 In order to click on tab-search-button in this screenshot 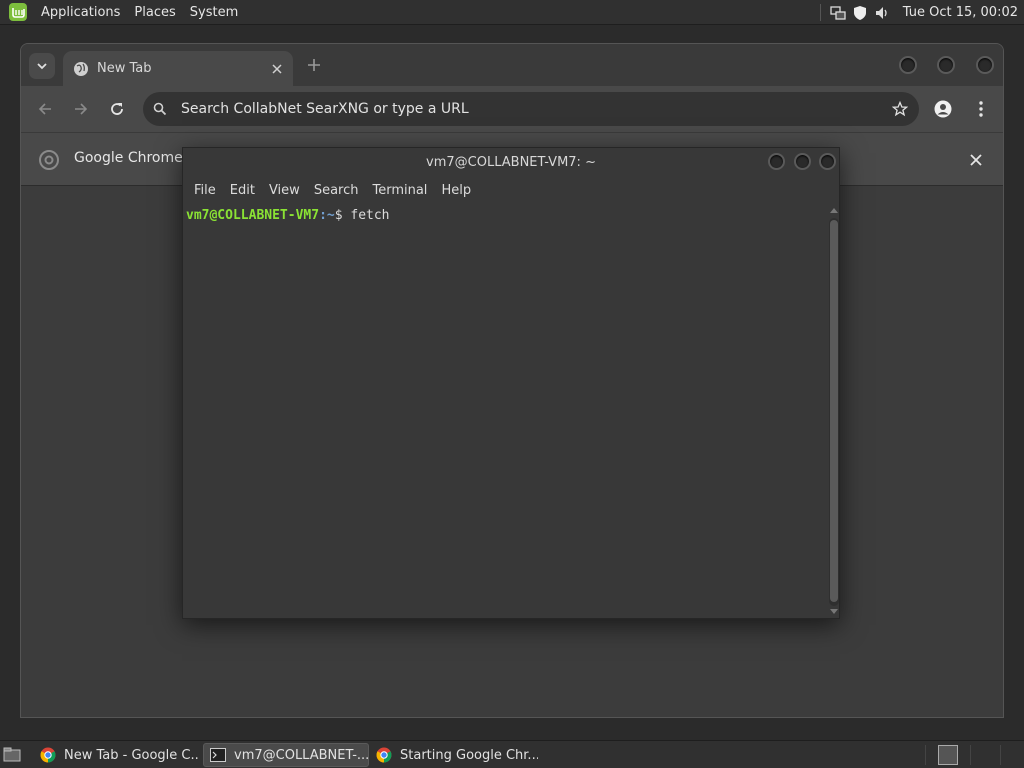, I will do `click(42, 66)`.